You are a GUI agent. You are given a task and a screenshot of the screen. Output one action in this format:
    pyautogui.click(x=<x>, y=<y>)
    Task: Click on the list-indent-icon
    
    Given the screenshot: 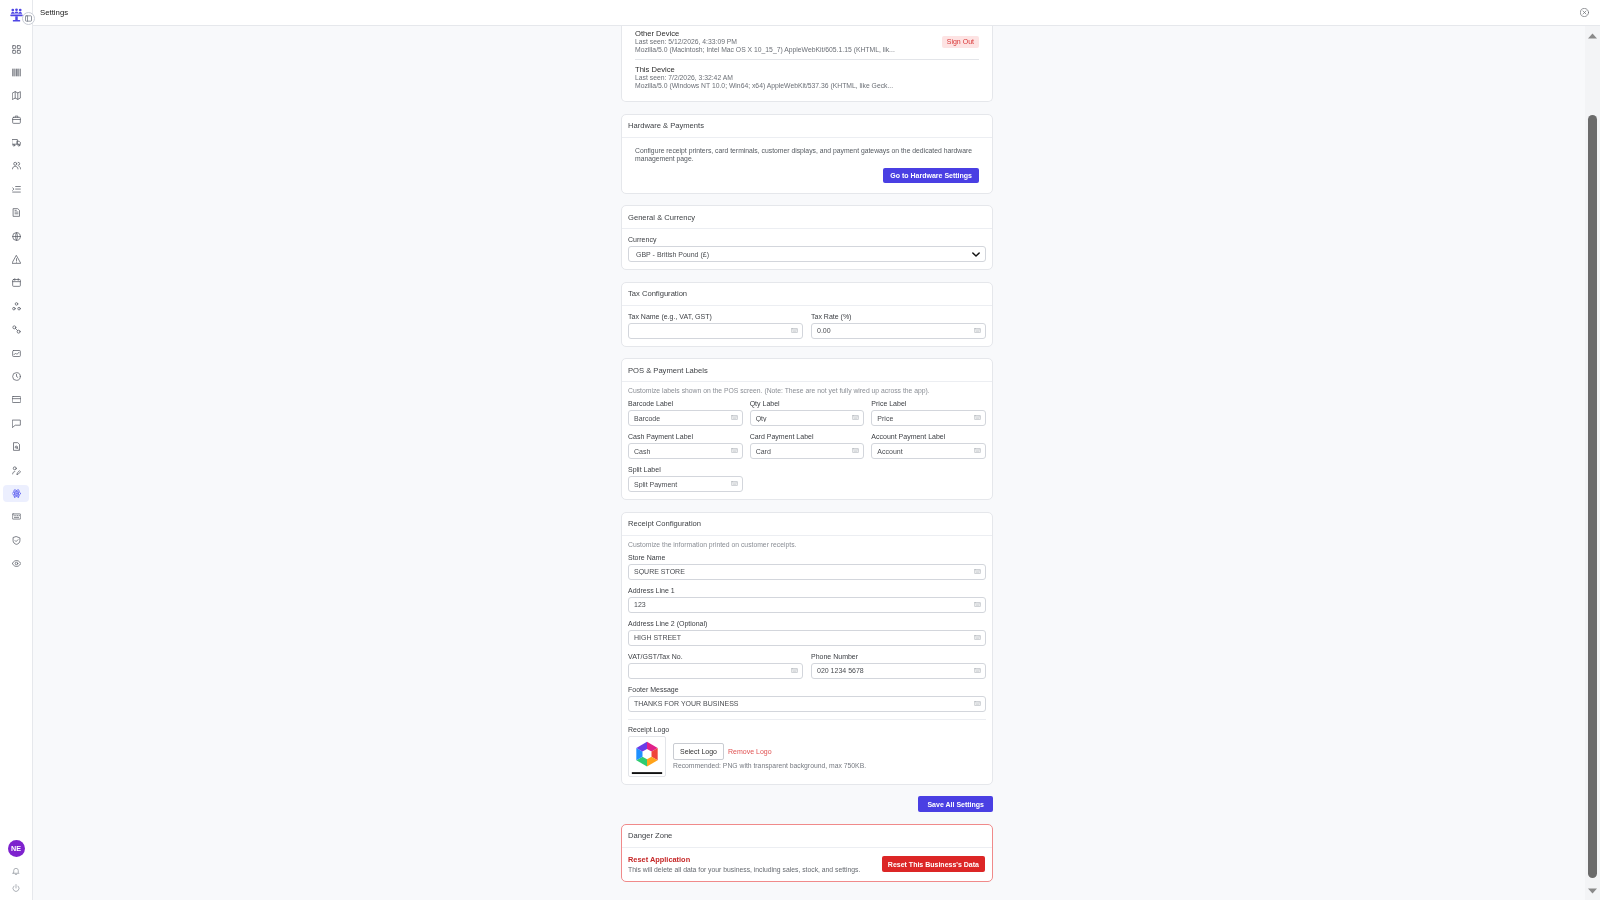 What is the action you would take?
    pyautogui.click(x=16, y=189)
    